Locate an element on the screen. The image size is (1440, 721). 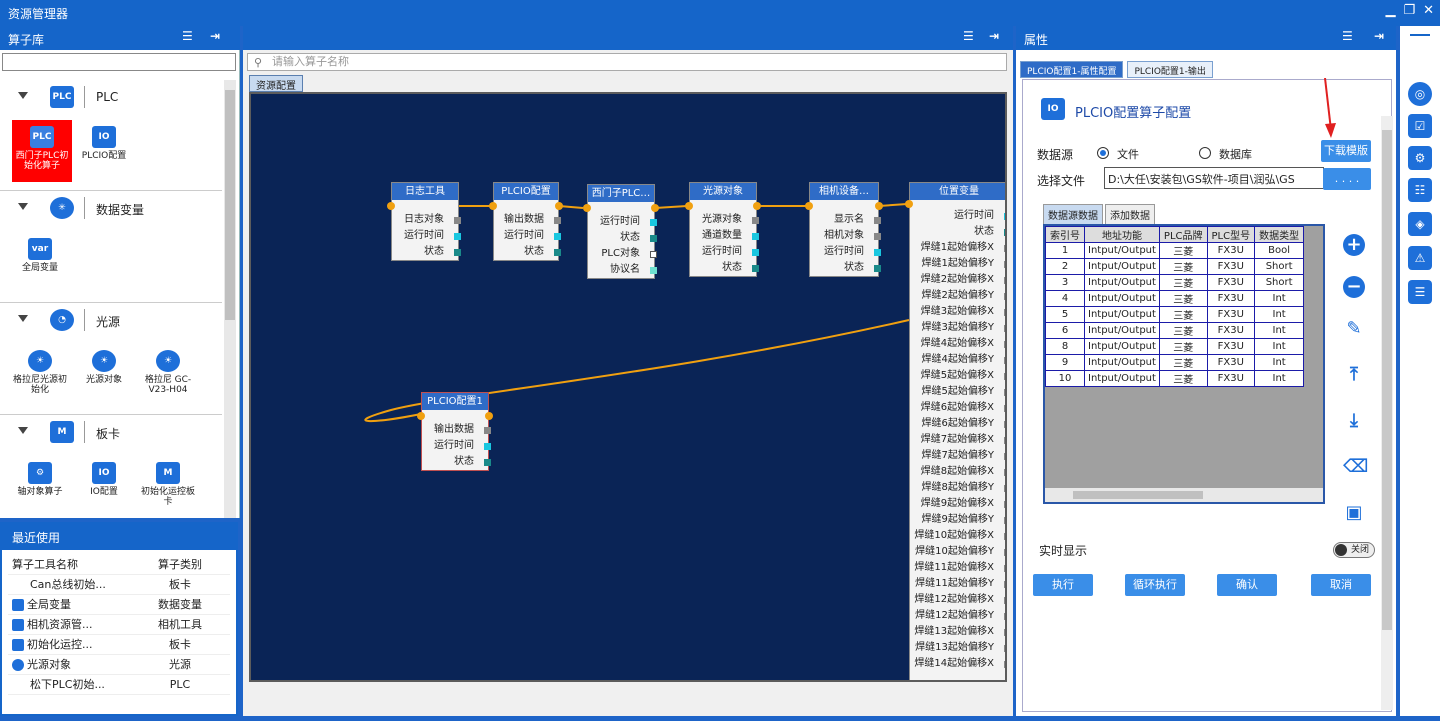
tab-add-data: 添加数据 is located at coordinates (1130, 214).